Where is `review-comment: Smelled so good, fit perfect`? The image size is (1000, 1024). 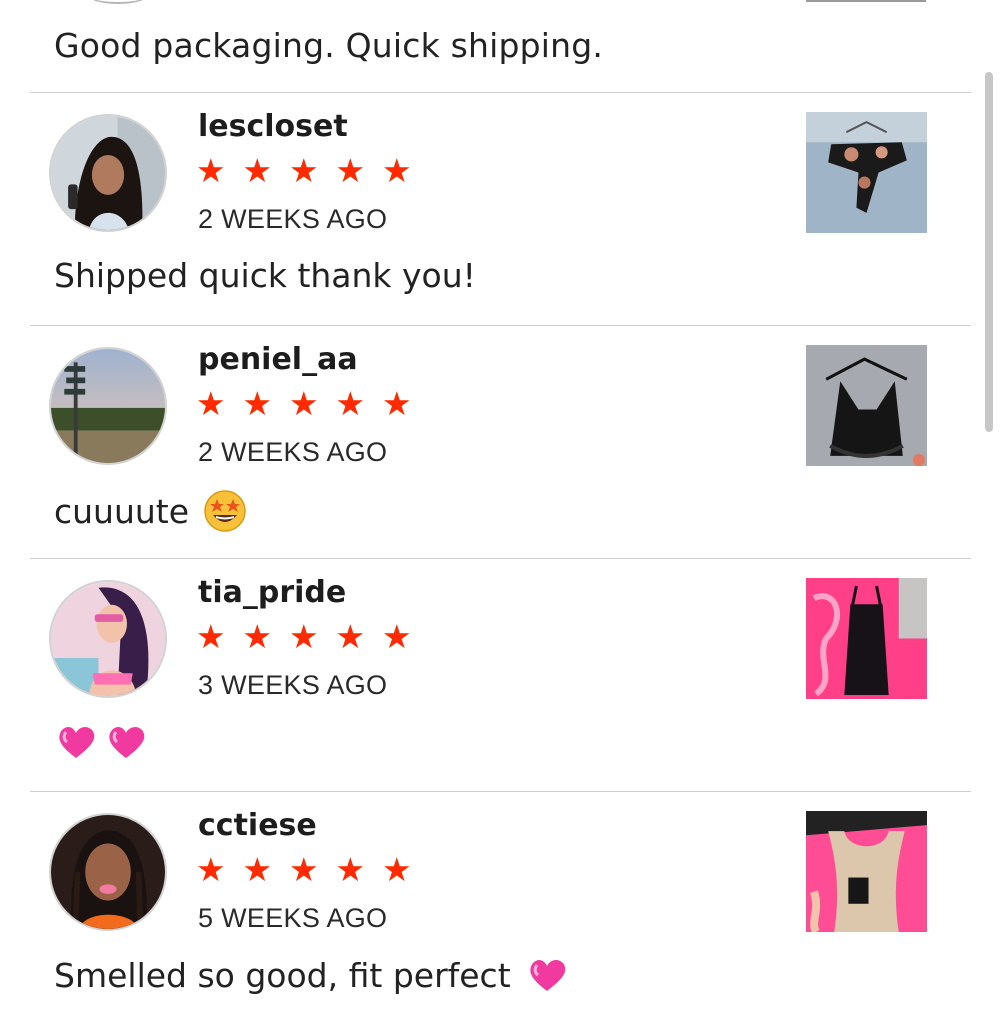 review-comment: Smelled so good, fit perfect is located at coordinates (311, 975).